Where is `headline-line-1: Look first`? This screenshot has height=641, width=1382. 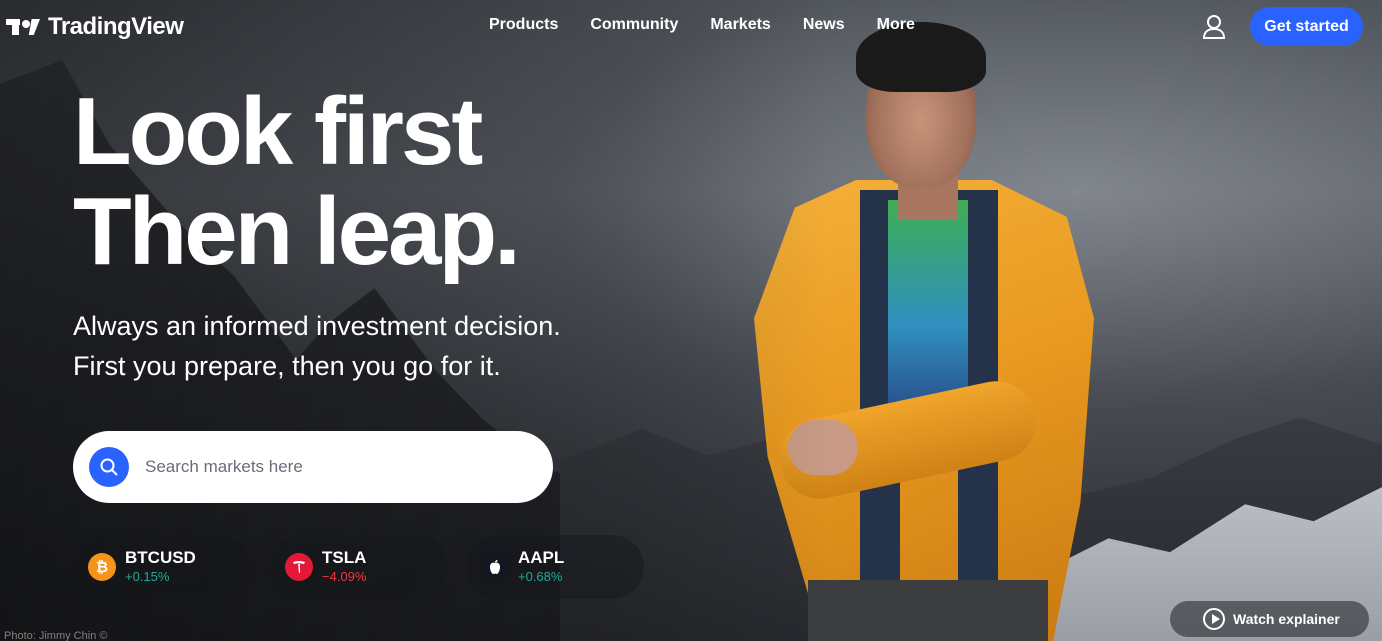
headline-line-1: Look first is located at coordinates (278, 131).